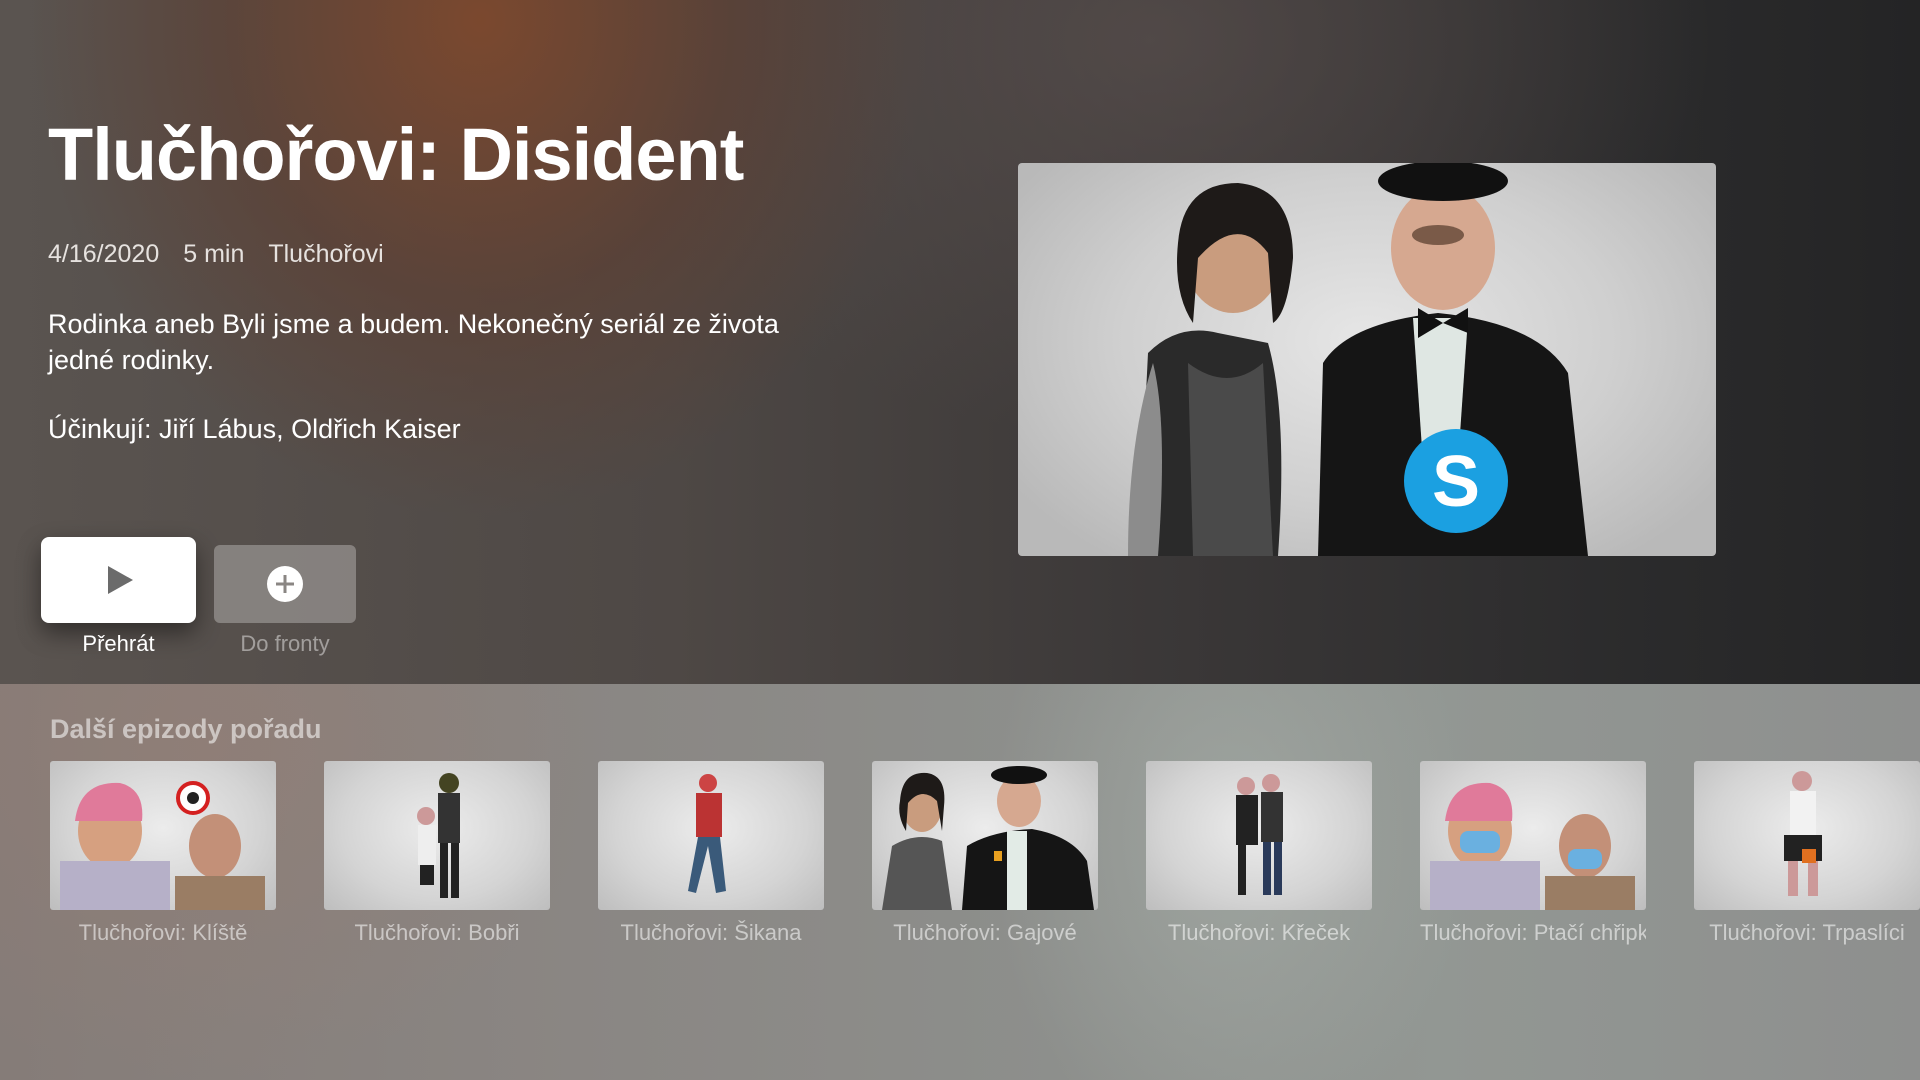 The image size is (1920, 1080). What do you see at coordinates (104, 254) in the screenshot?
I see `release-date: 4/16/2020` at bounding box center [104, 254].